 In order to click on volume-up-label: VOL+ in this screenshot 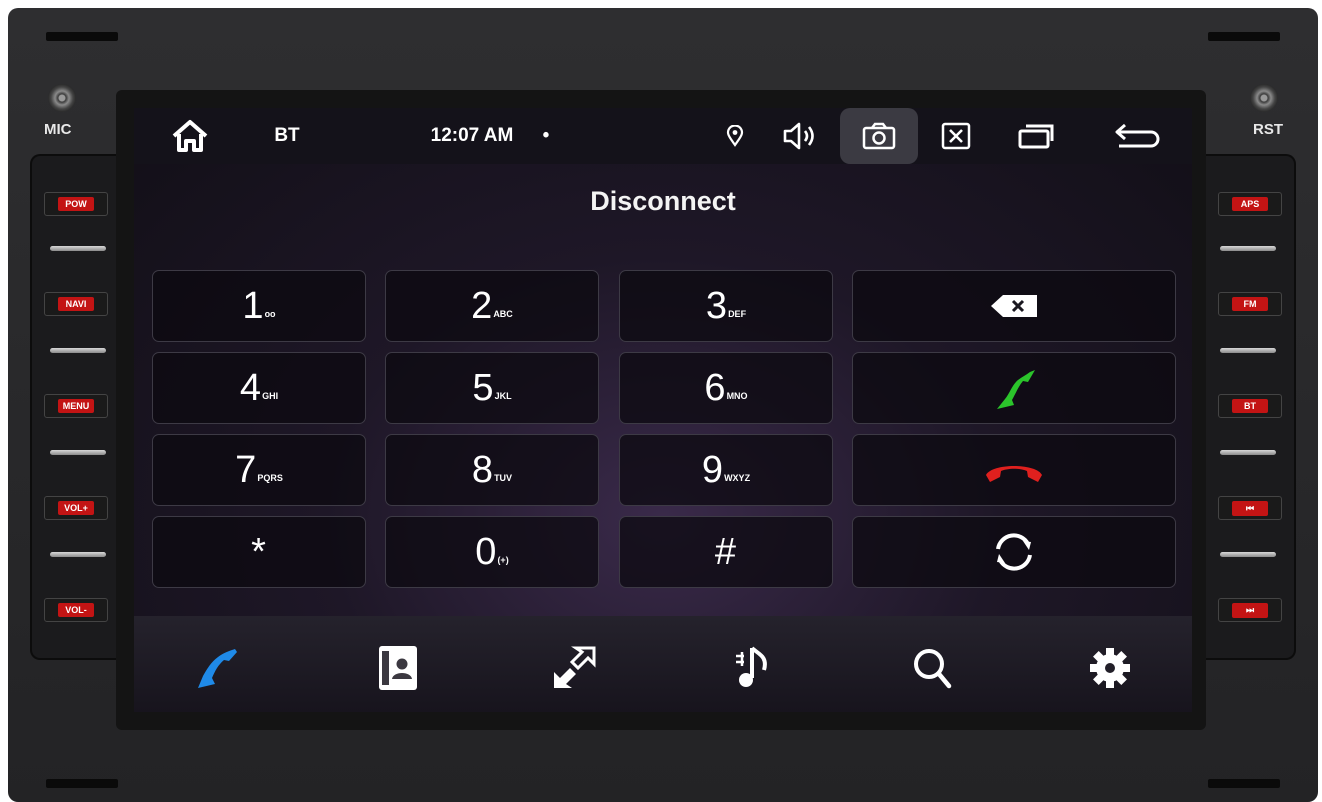, I will do `click(76, 508)`.